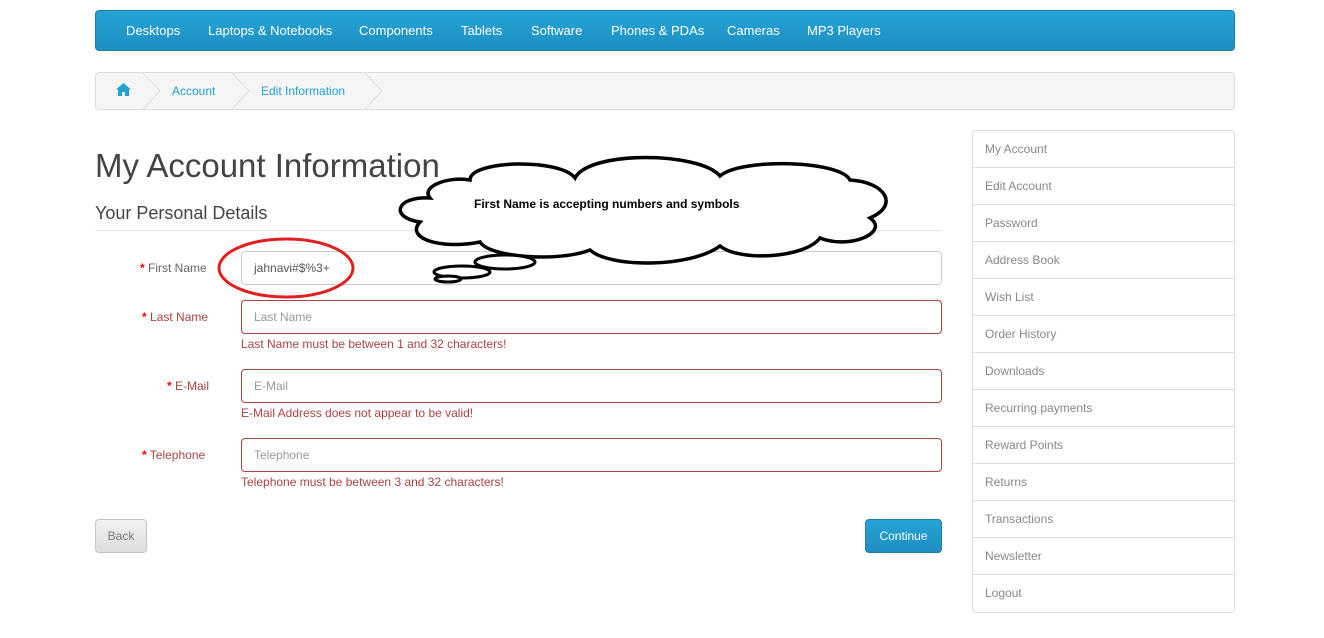 The width and height of the screenshot is (1324, 638). Describe the element at coordinates (174, 455) in the screenshot. I see `telephone-label: * Telephone` at that location.